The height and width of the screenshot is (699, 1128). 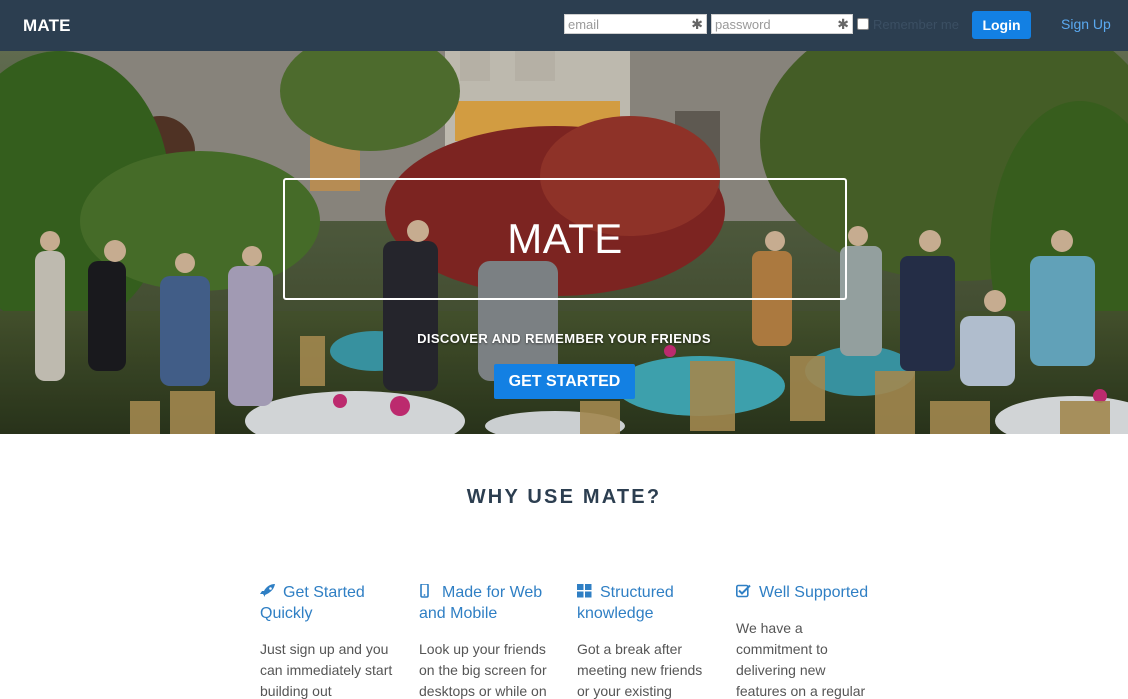 I want to click on feature-title: Made for Web and Mobile, so click(x=481, y=603).